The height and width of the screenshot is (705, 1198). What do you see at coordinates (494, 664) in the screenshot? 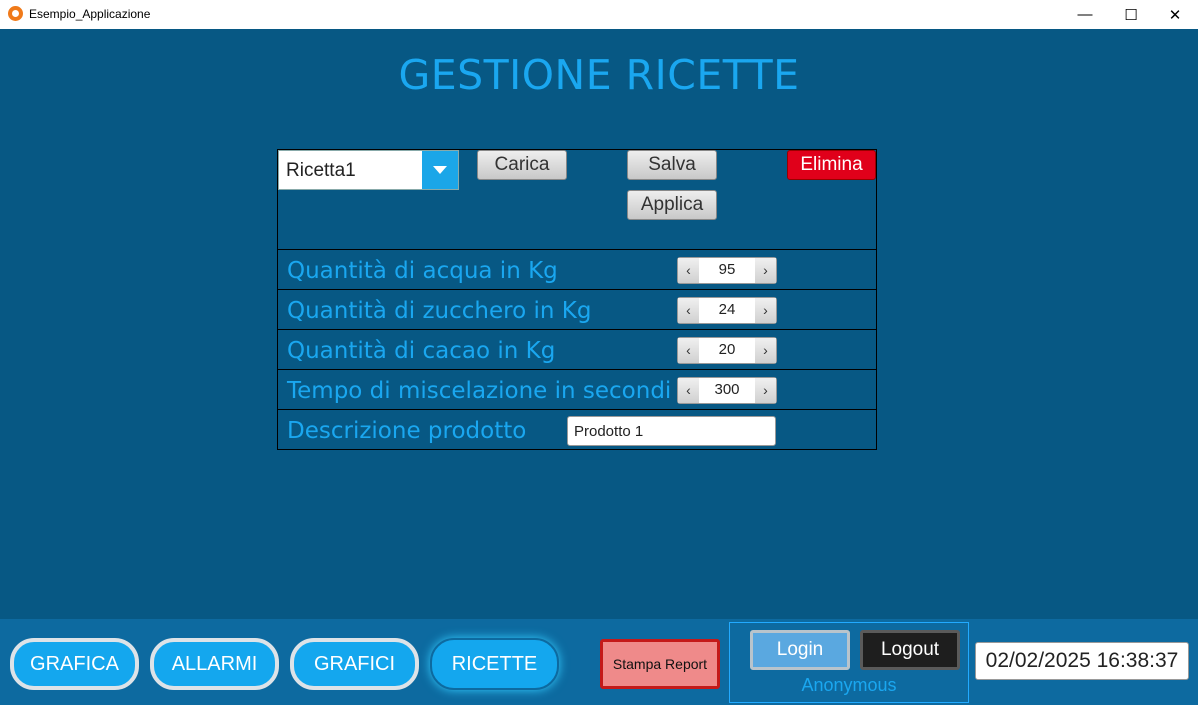
I see `nav-ricette: RICETTE` at bounding box center [494, 664].